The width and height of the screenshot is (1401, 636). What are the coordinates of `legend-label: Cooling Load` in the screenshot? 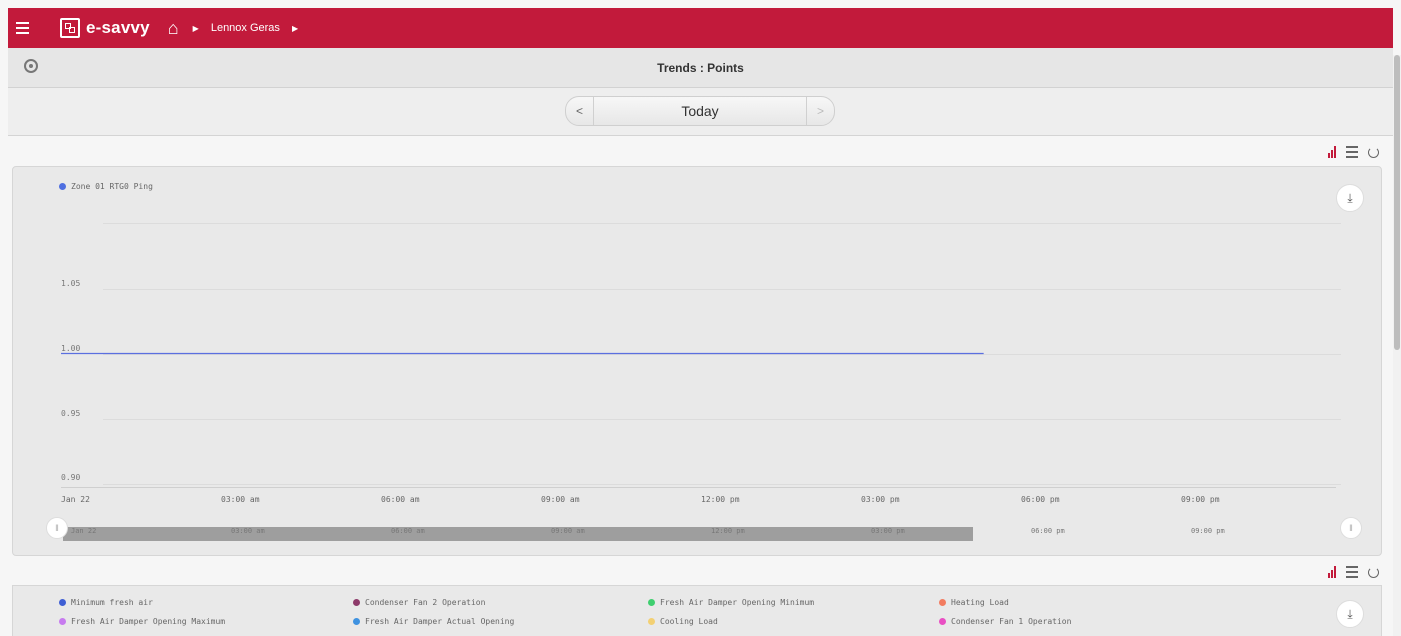 It's located at (689, 621).